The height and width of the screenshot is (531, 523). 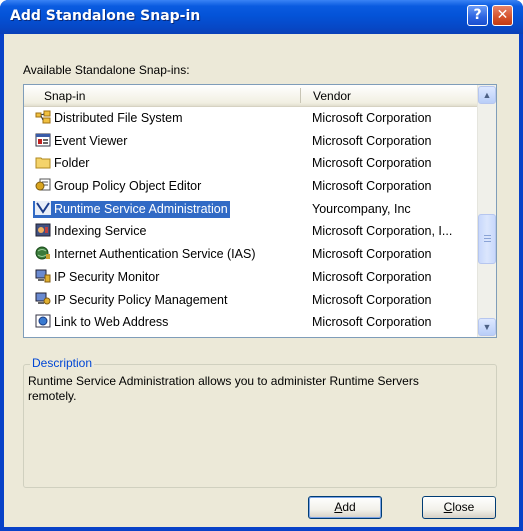 I want to click on snapin-name: Event Viewer, so click(x=91, y=140).